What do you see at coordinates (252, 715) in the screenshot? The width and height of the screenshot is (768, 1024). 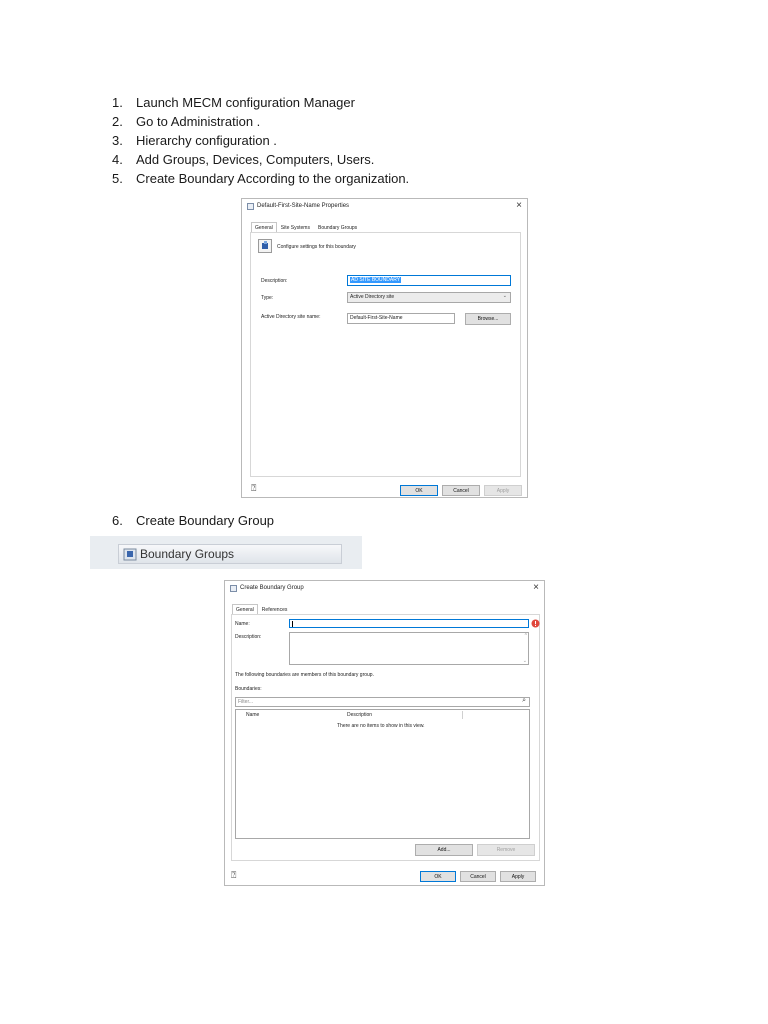 I see `column-header-name: Name` at bounding box center [252, 715].